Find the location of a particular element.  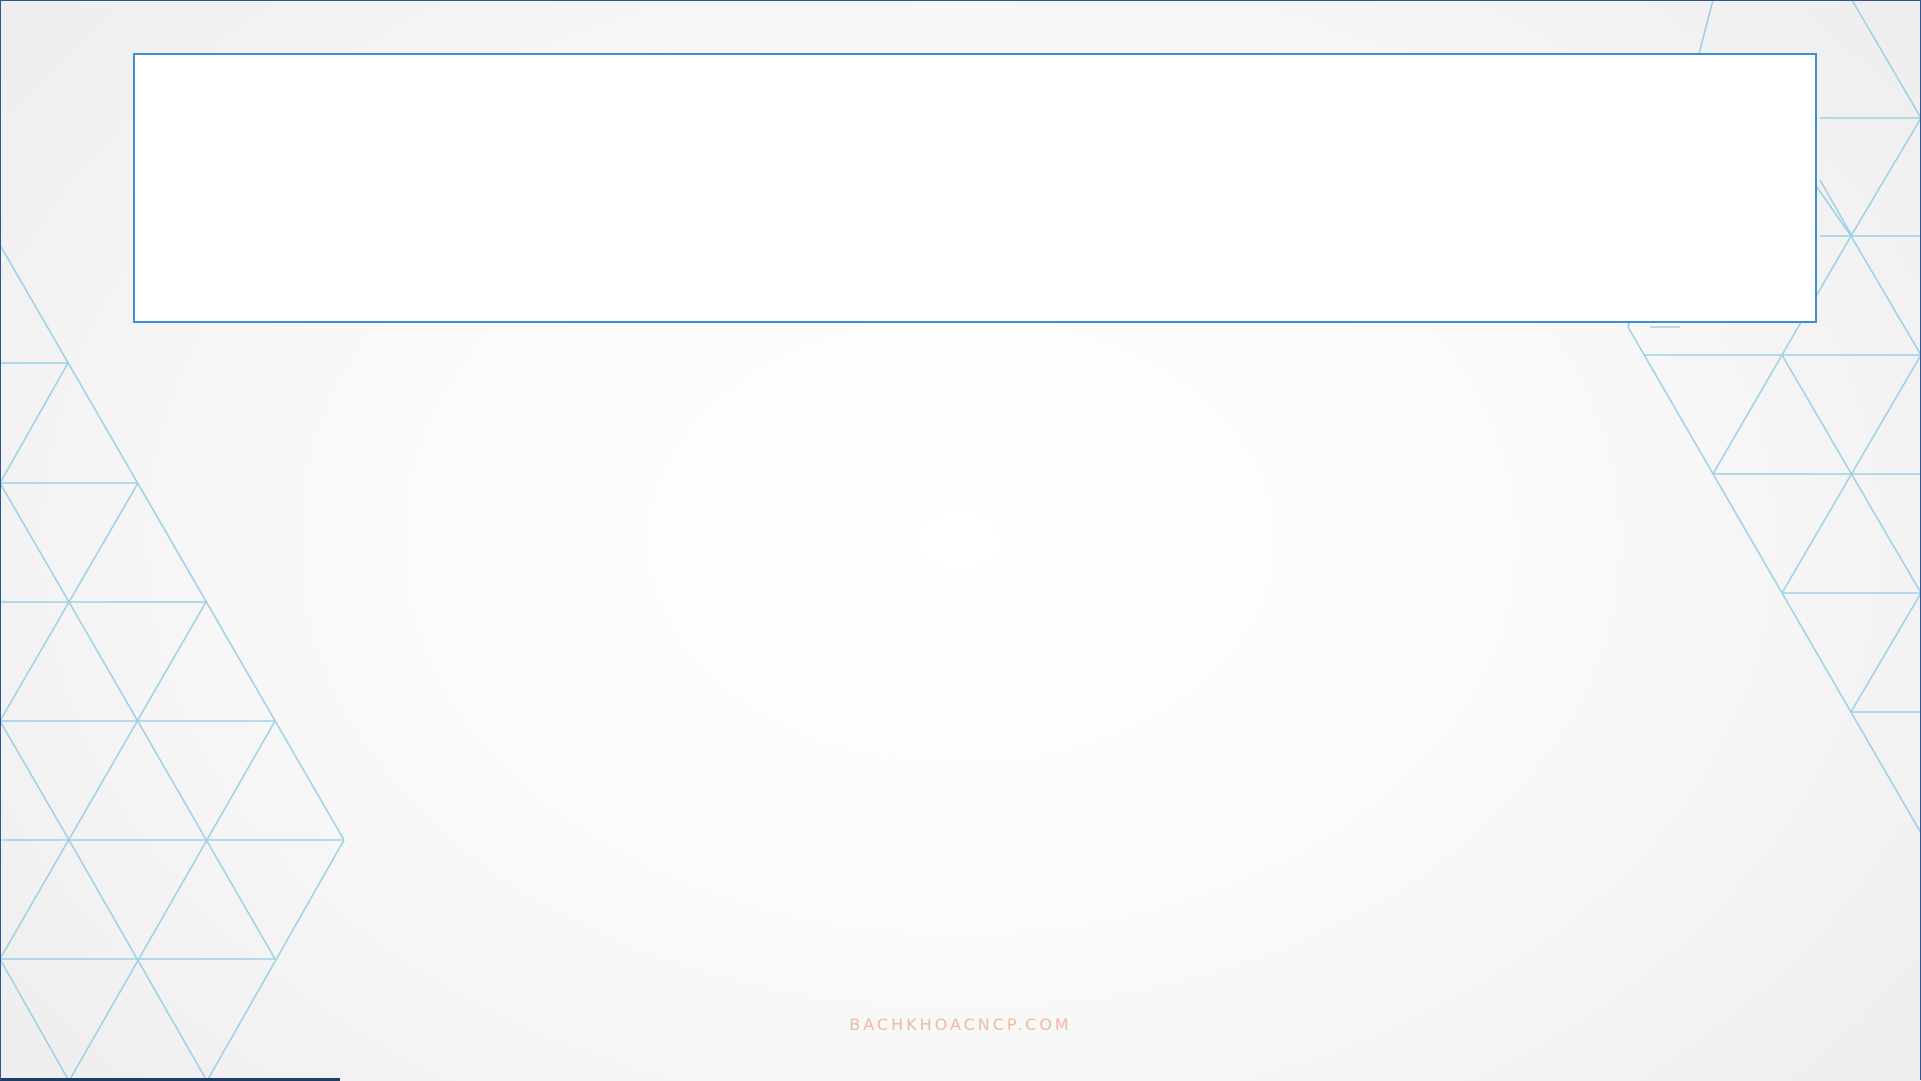

watermark-text: BACHKHOACNCP.COM is located at coordinates (960, 1024).